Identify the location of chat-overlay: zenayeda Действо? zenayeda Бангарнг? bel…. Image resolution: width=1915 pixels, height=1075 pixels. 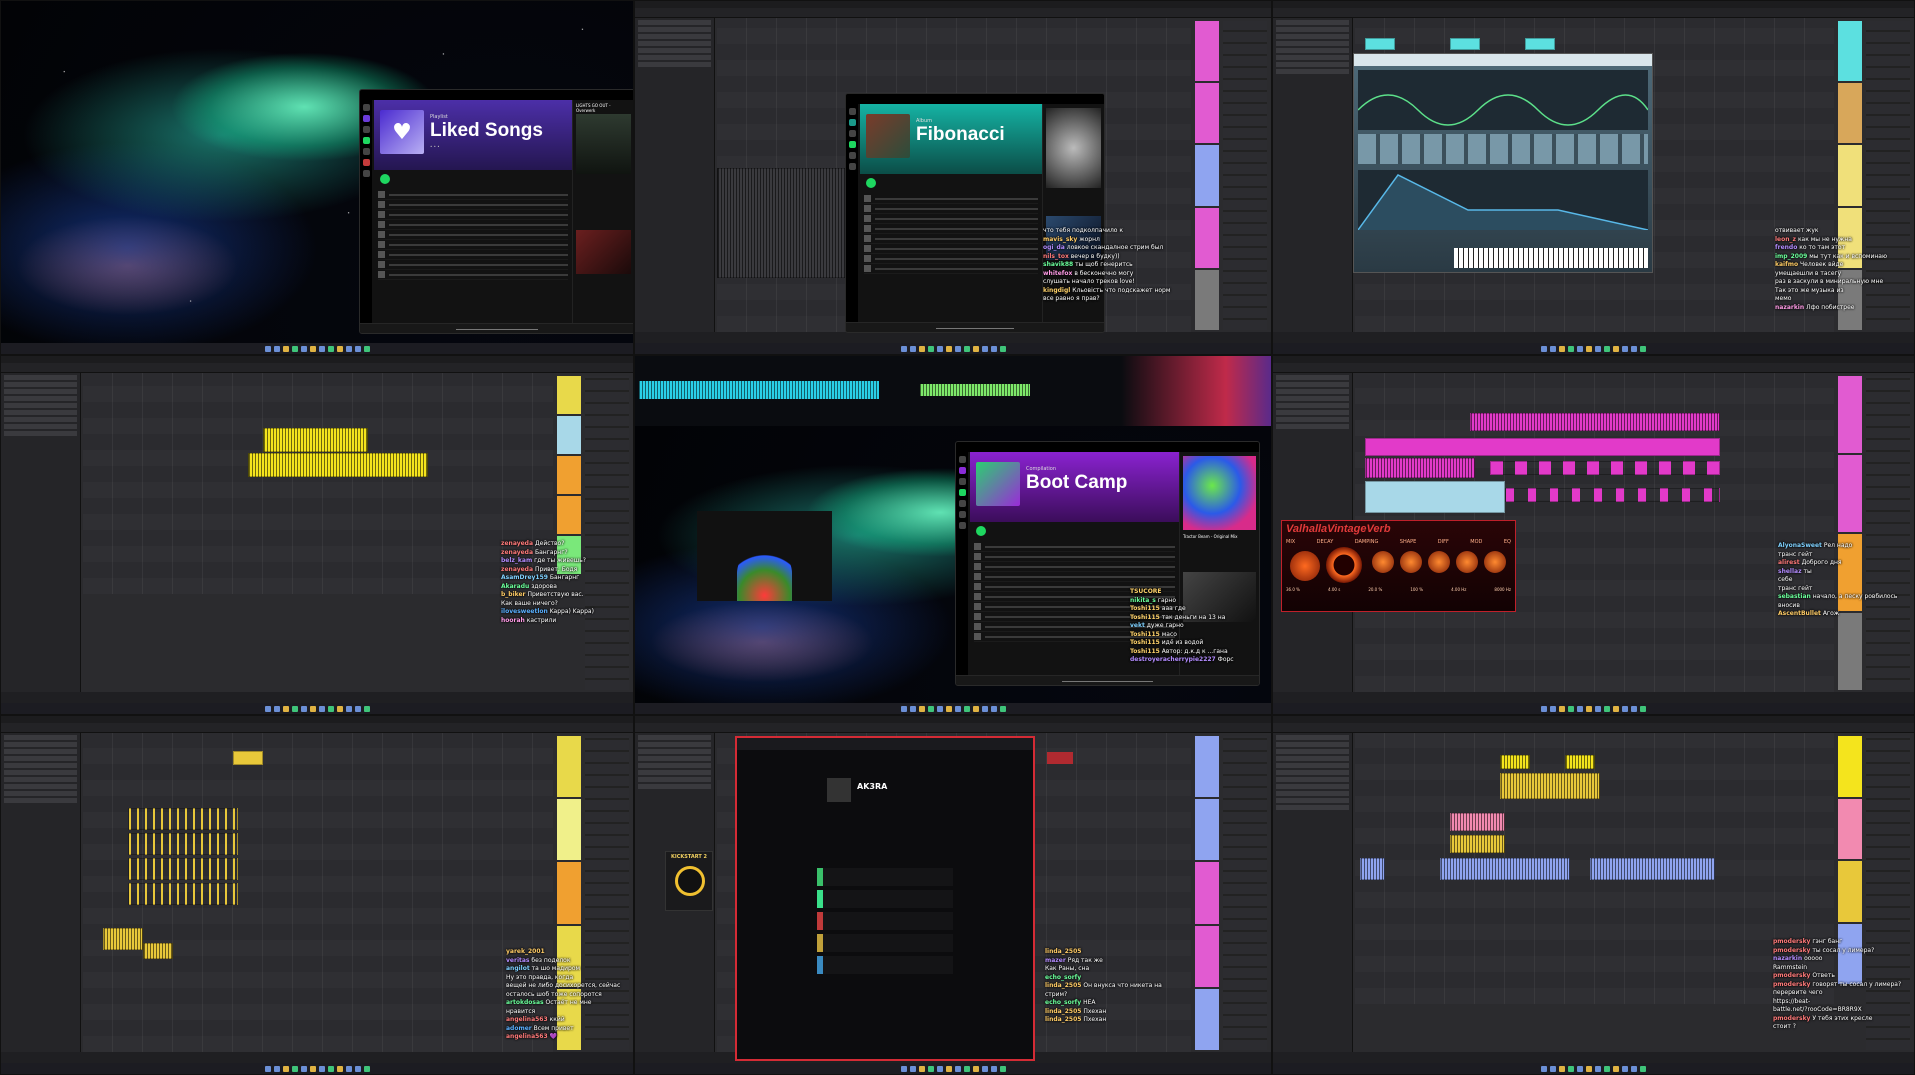
(547, 582).